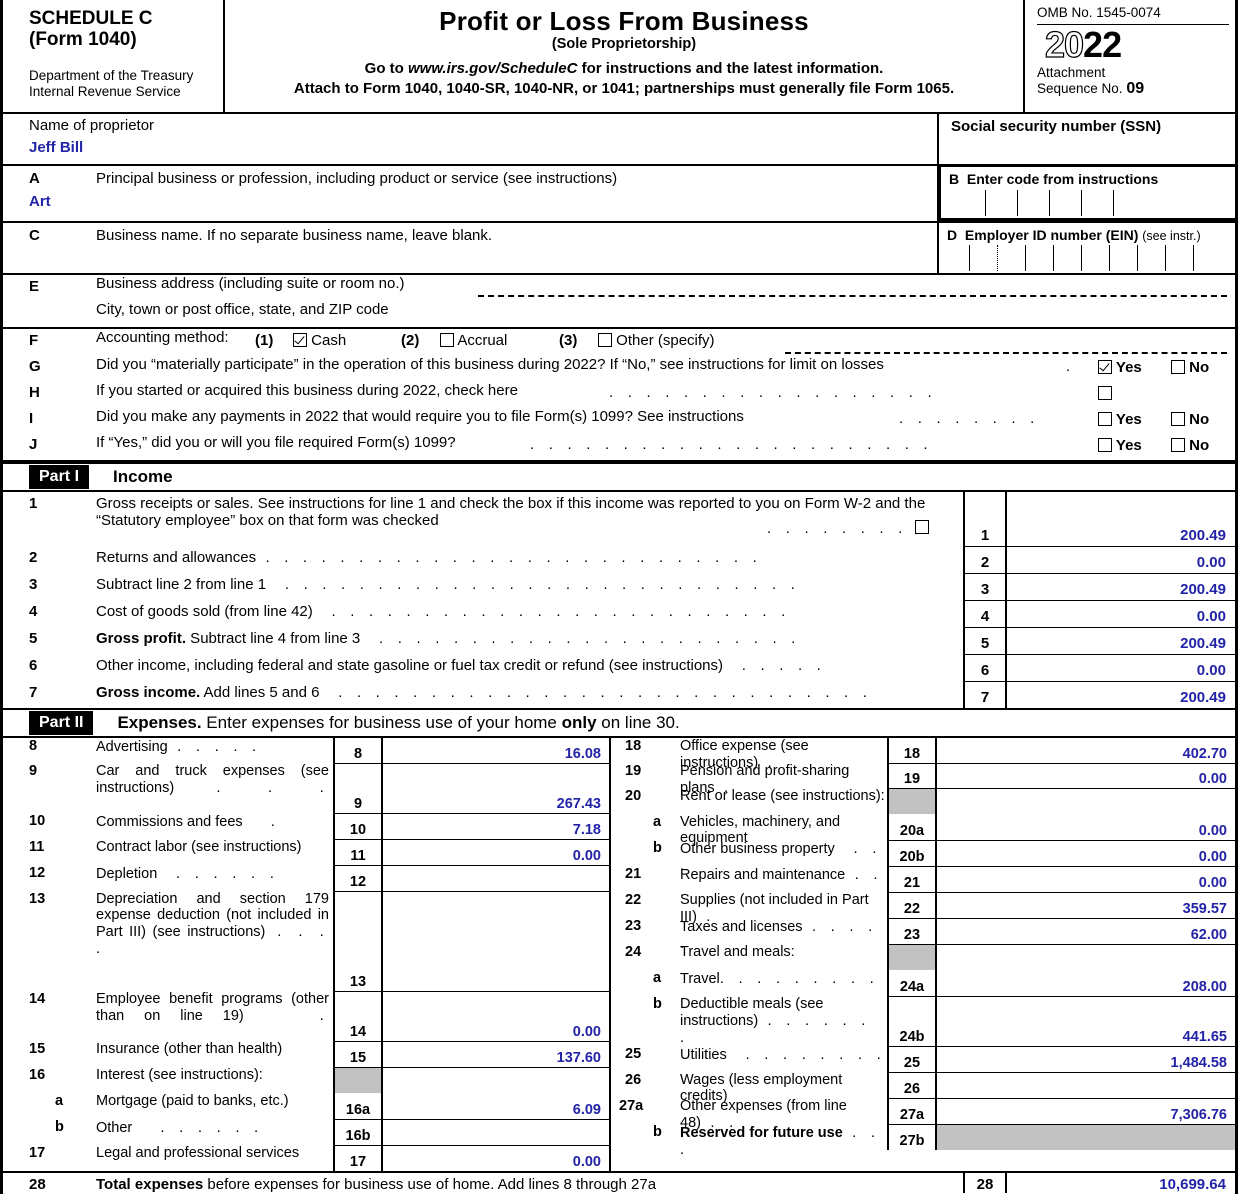  I want to click on part-1-title: Income, so click(143, 476).